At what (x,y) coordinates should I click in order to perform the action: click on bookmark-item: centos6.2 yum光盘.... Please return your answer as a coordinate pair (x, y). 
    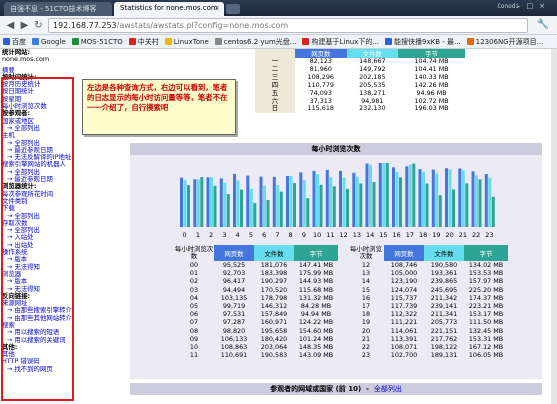
    Looking at the image, I should click on (256, 41).